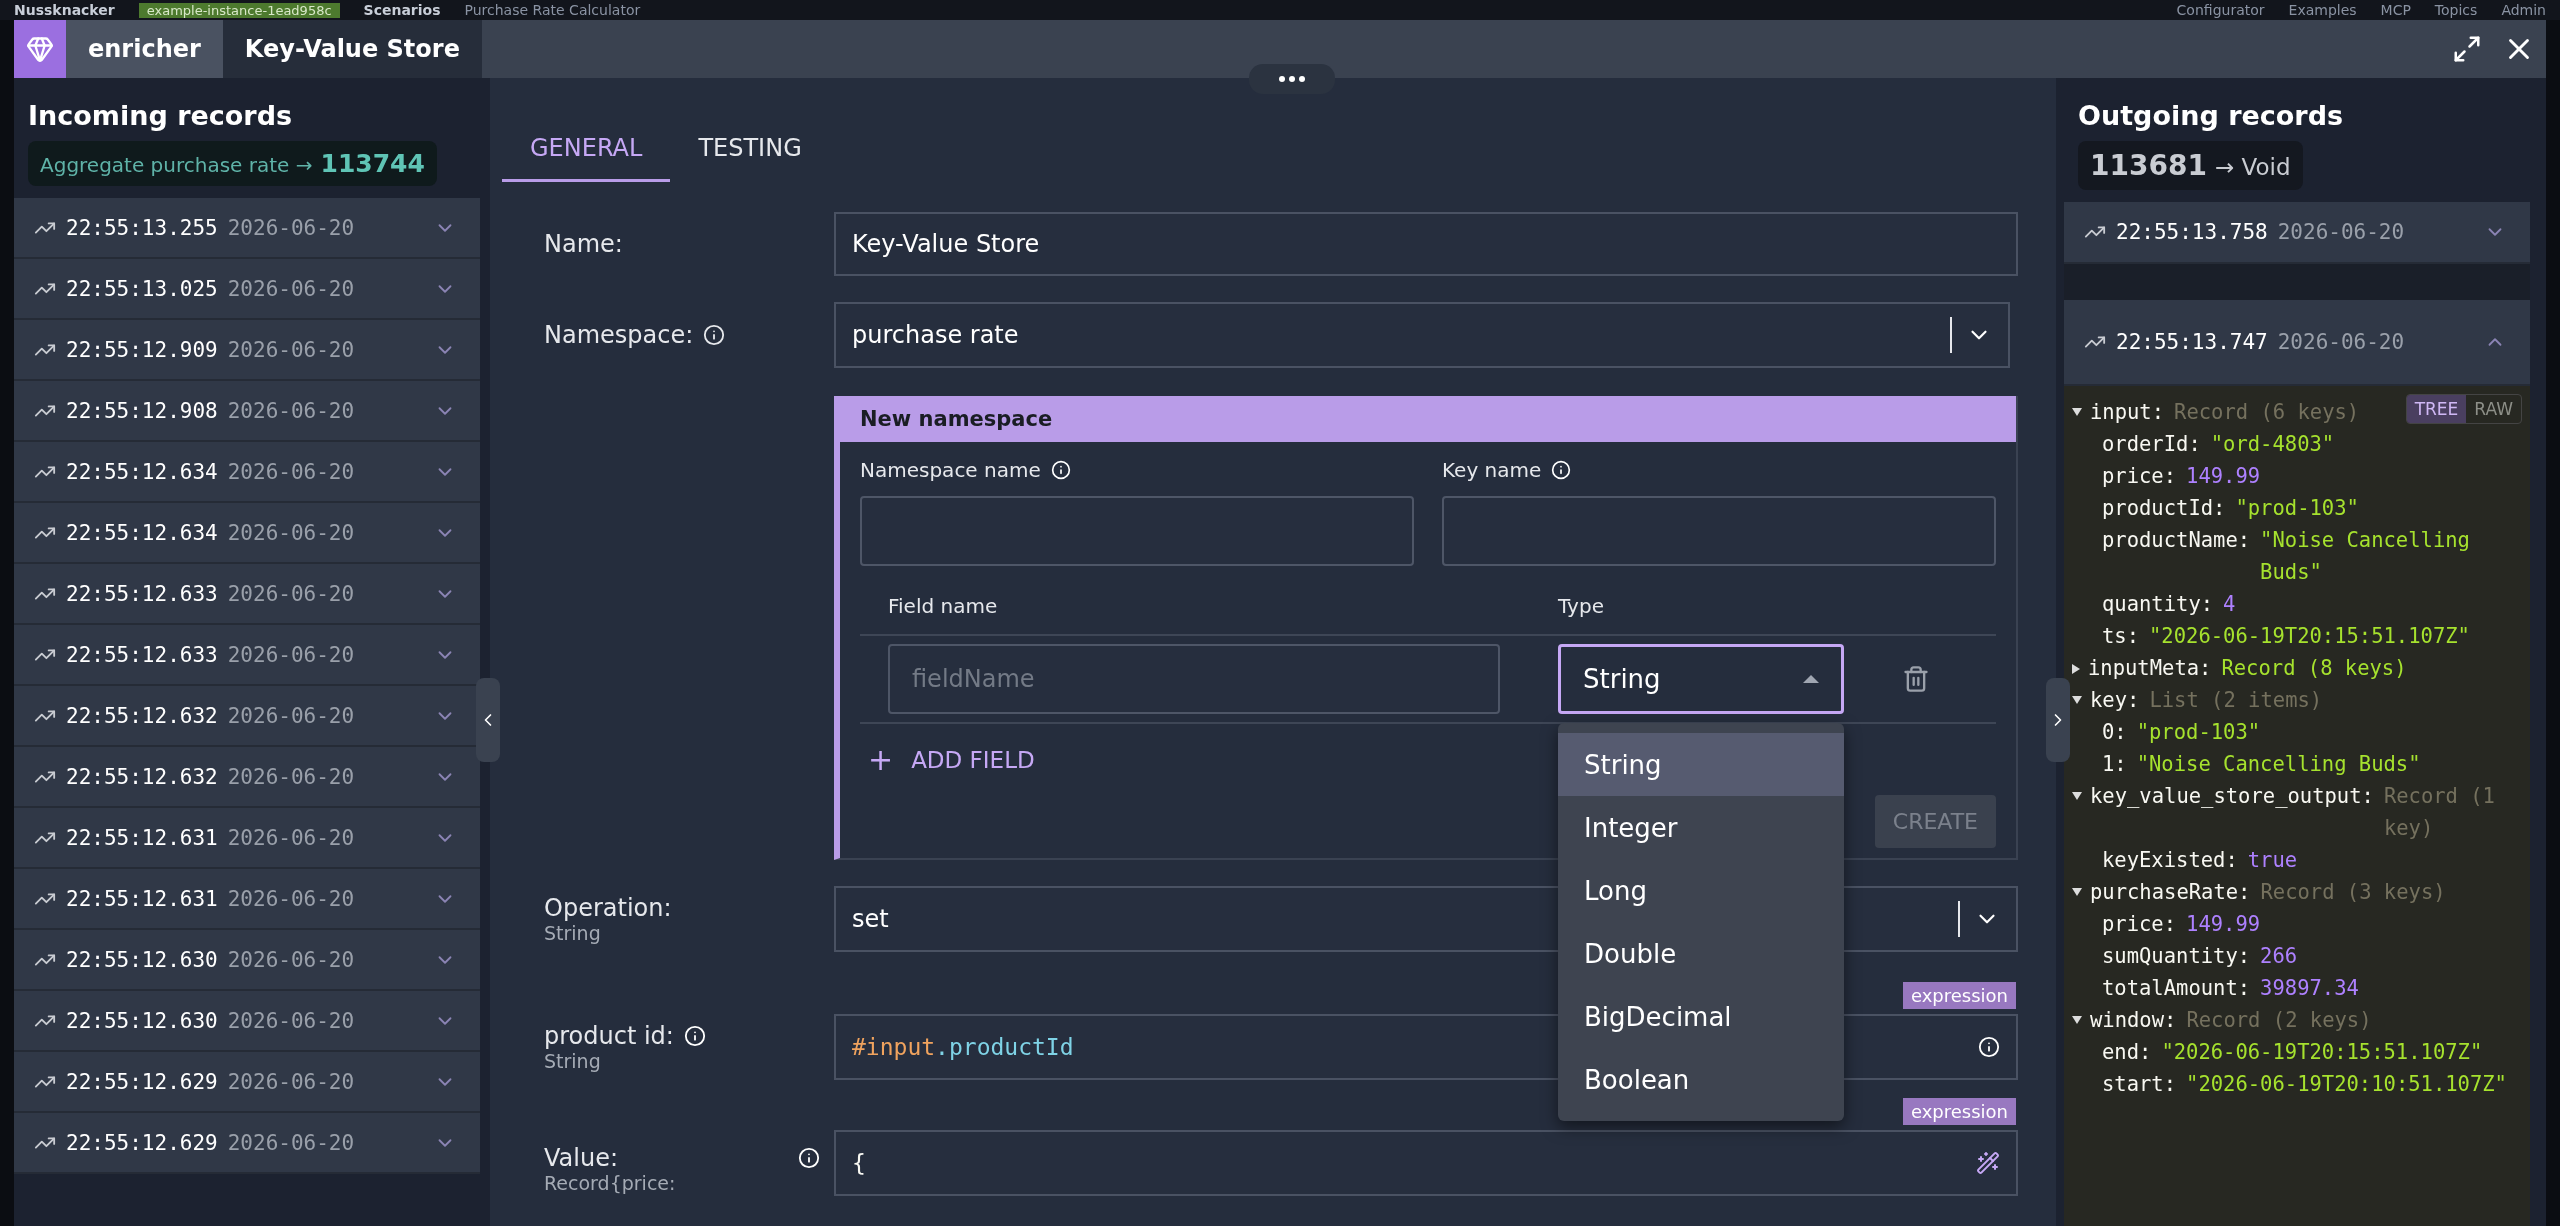 This screenshot has width=2560, height=1226. I want to click on nav-link: MCP, so click(2395, 10).